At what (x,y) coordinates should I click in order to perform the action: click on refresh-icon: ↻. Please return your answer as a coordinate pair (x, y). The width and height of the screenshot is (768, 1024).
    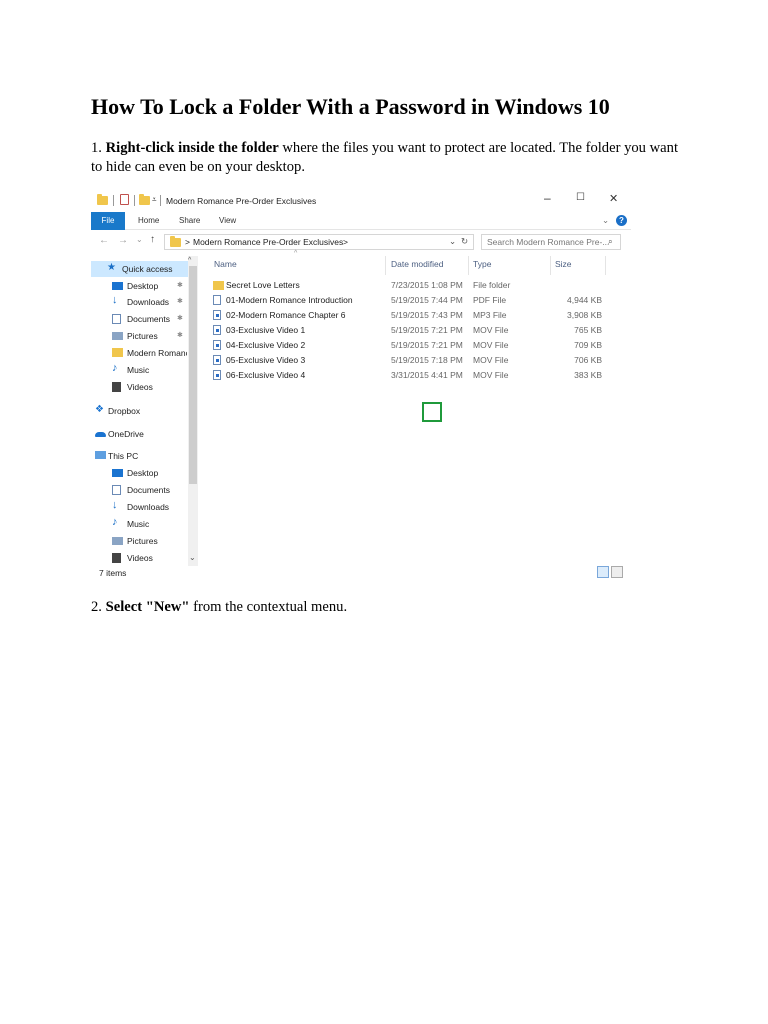
    Looking at the image, I should click on (464, 241).